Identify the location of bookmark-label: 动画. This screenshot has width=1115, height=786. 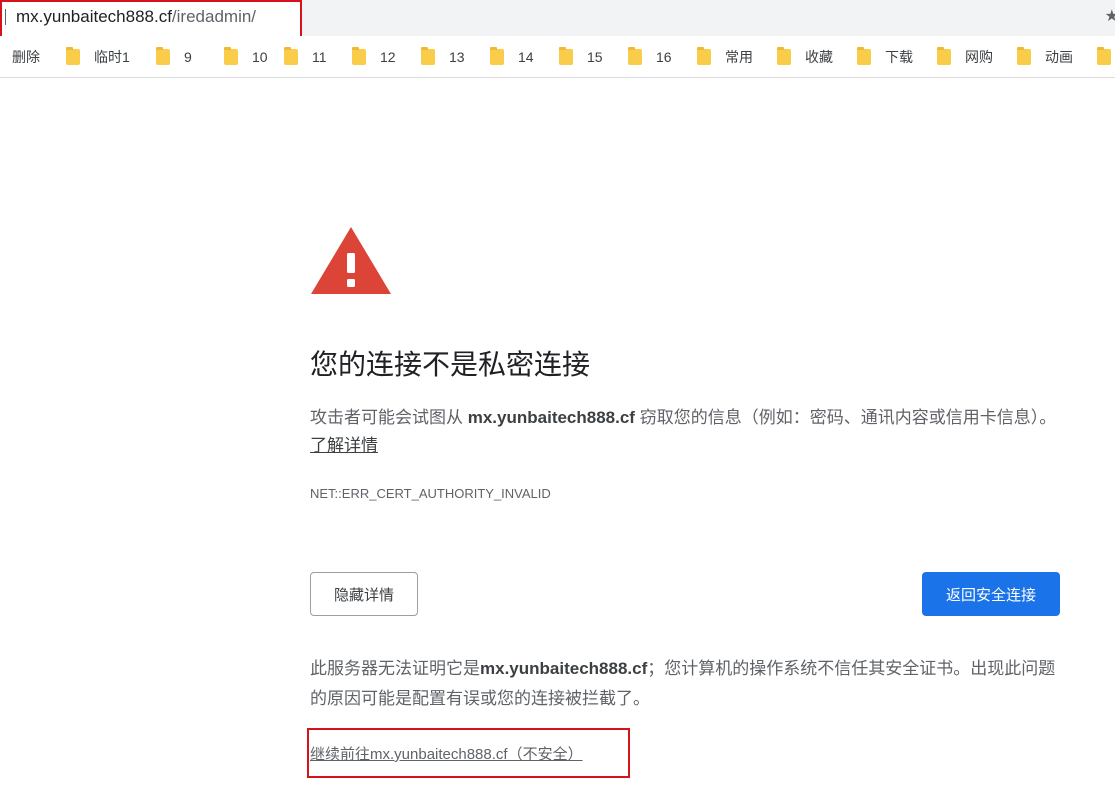
(1059, 57).